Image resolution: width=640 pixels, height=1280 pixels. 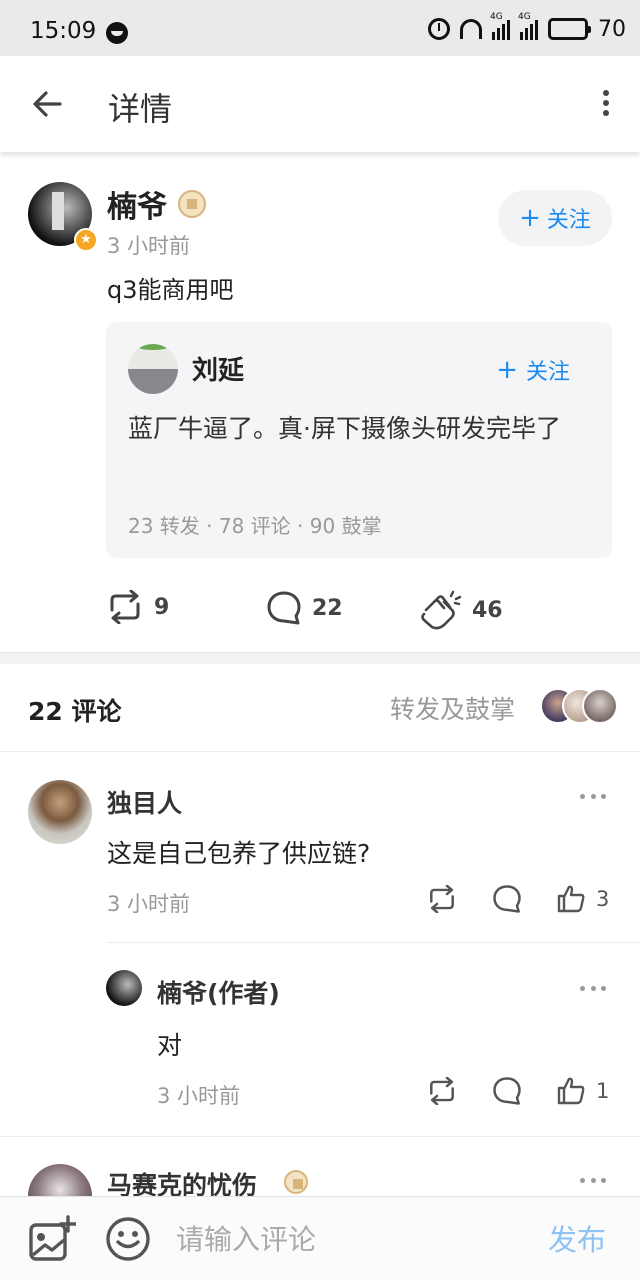 What do you see at coordinates (117, 33) in the screenshot?
I see `notification-app-icon` at bounding box center [117, 33].